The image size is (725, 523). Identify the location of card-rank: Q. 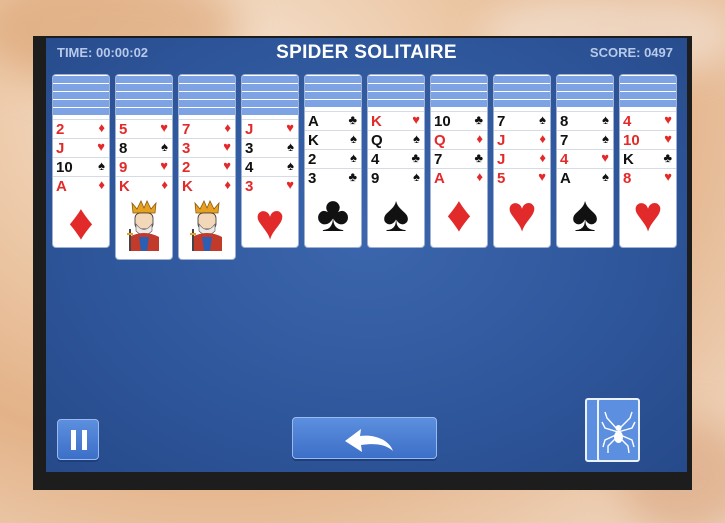
(440, 140).